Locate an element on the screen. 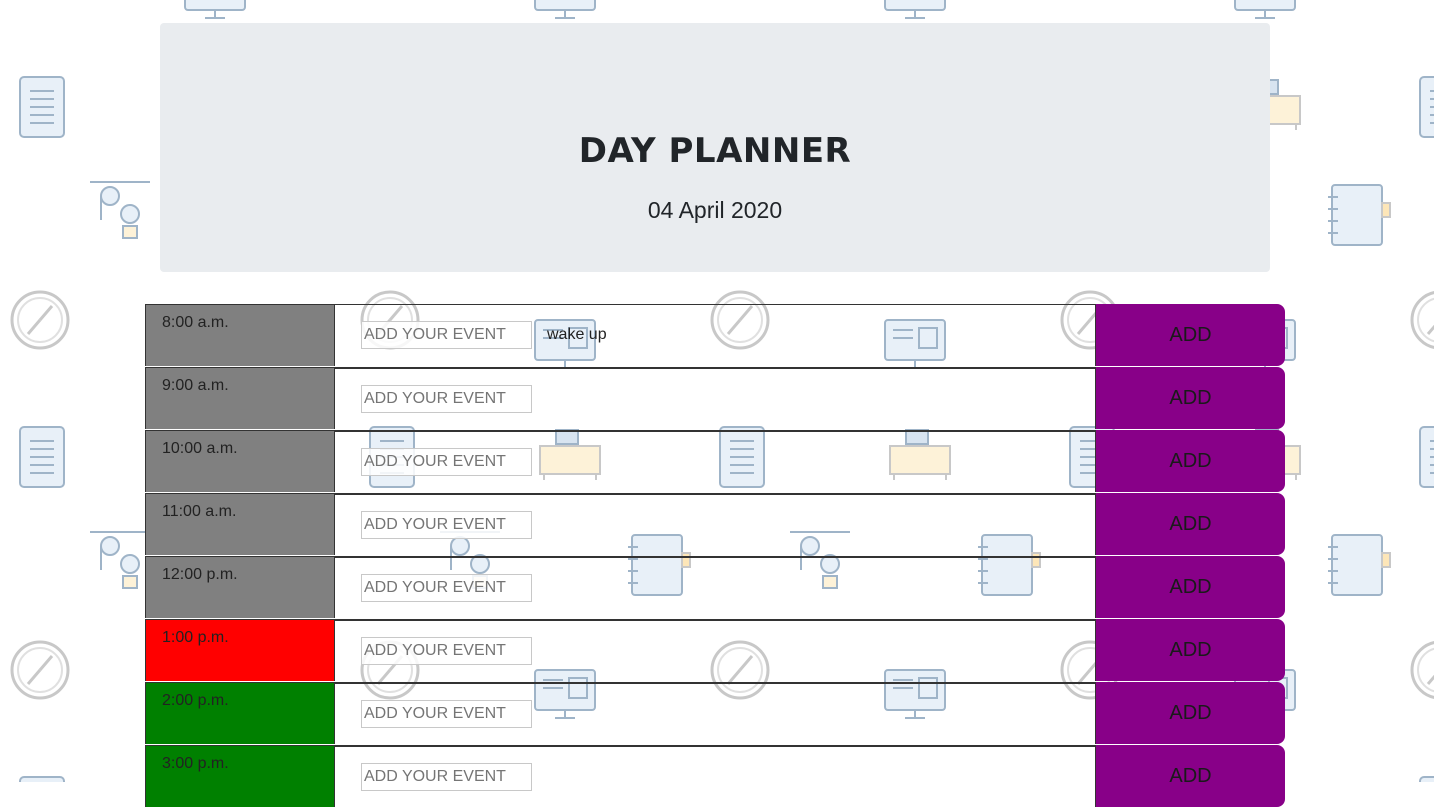 The image size is (1434, 808). planner-row: 3:00 p.m. ADD is located at coordinates (715, 776).